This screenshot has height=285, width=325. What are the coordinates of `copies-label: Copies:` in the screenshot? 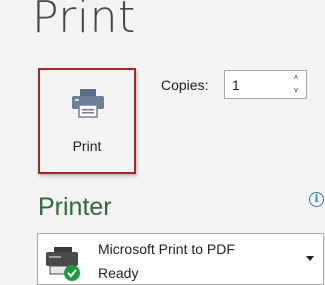 It's located at (185, 85).